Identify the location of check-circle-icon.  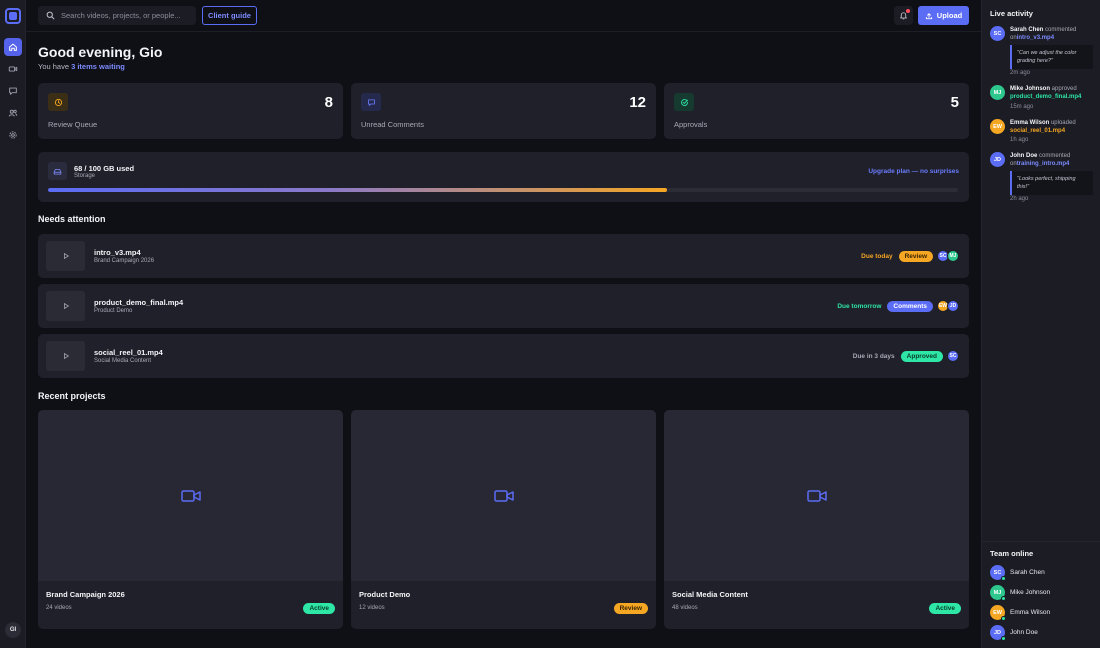
(684, 102).